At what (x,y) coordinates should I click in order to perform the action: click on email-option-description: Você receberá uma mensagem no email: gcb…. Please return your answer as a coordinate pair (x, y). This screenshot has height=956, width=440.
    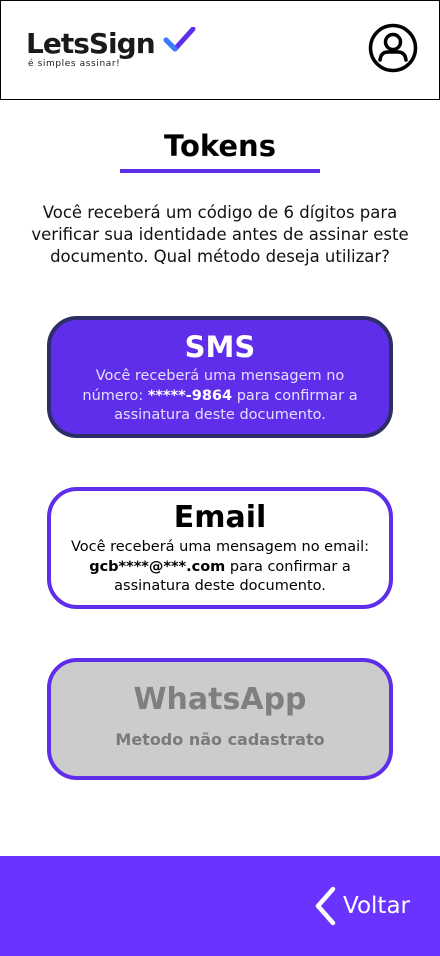
    Looking at the image, I should click on (220, 566).